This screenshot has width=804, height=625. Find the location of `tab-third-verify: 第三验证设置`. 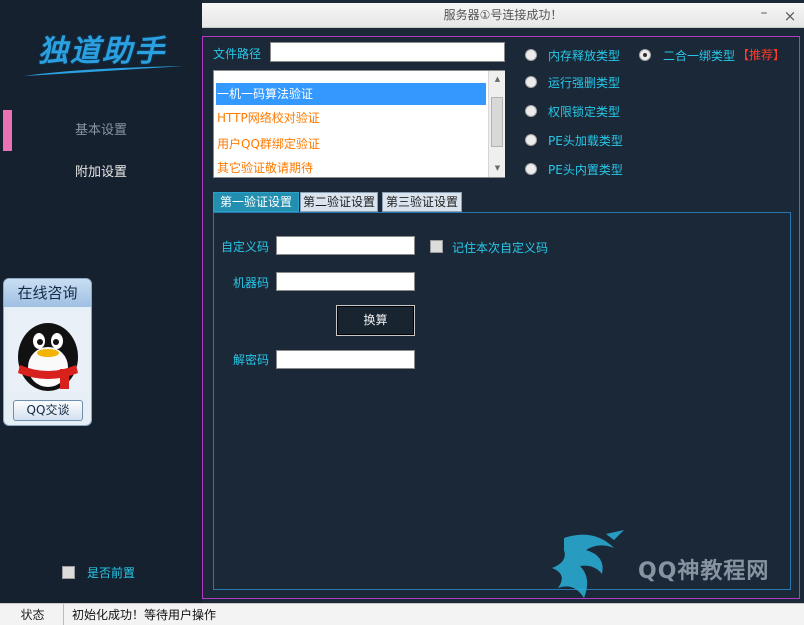

tab-third-verify: 第三验证设置 is located at coordinates (422, 202).